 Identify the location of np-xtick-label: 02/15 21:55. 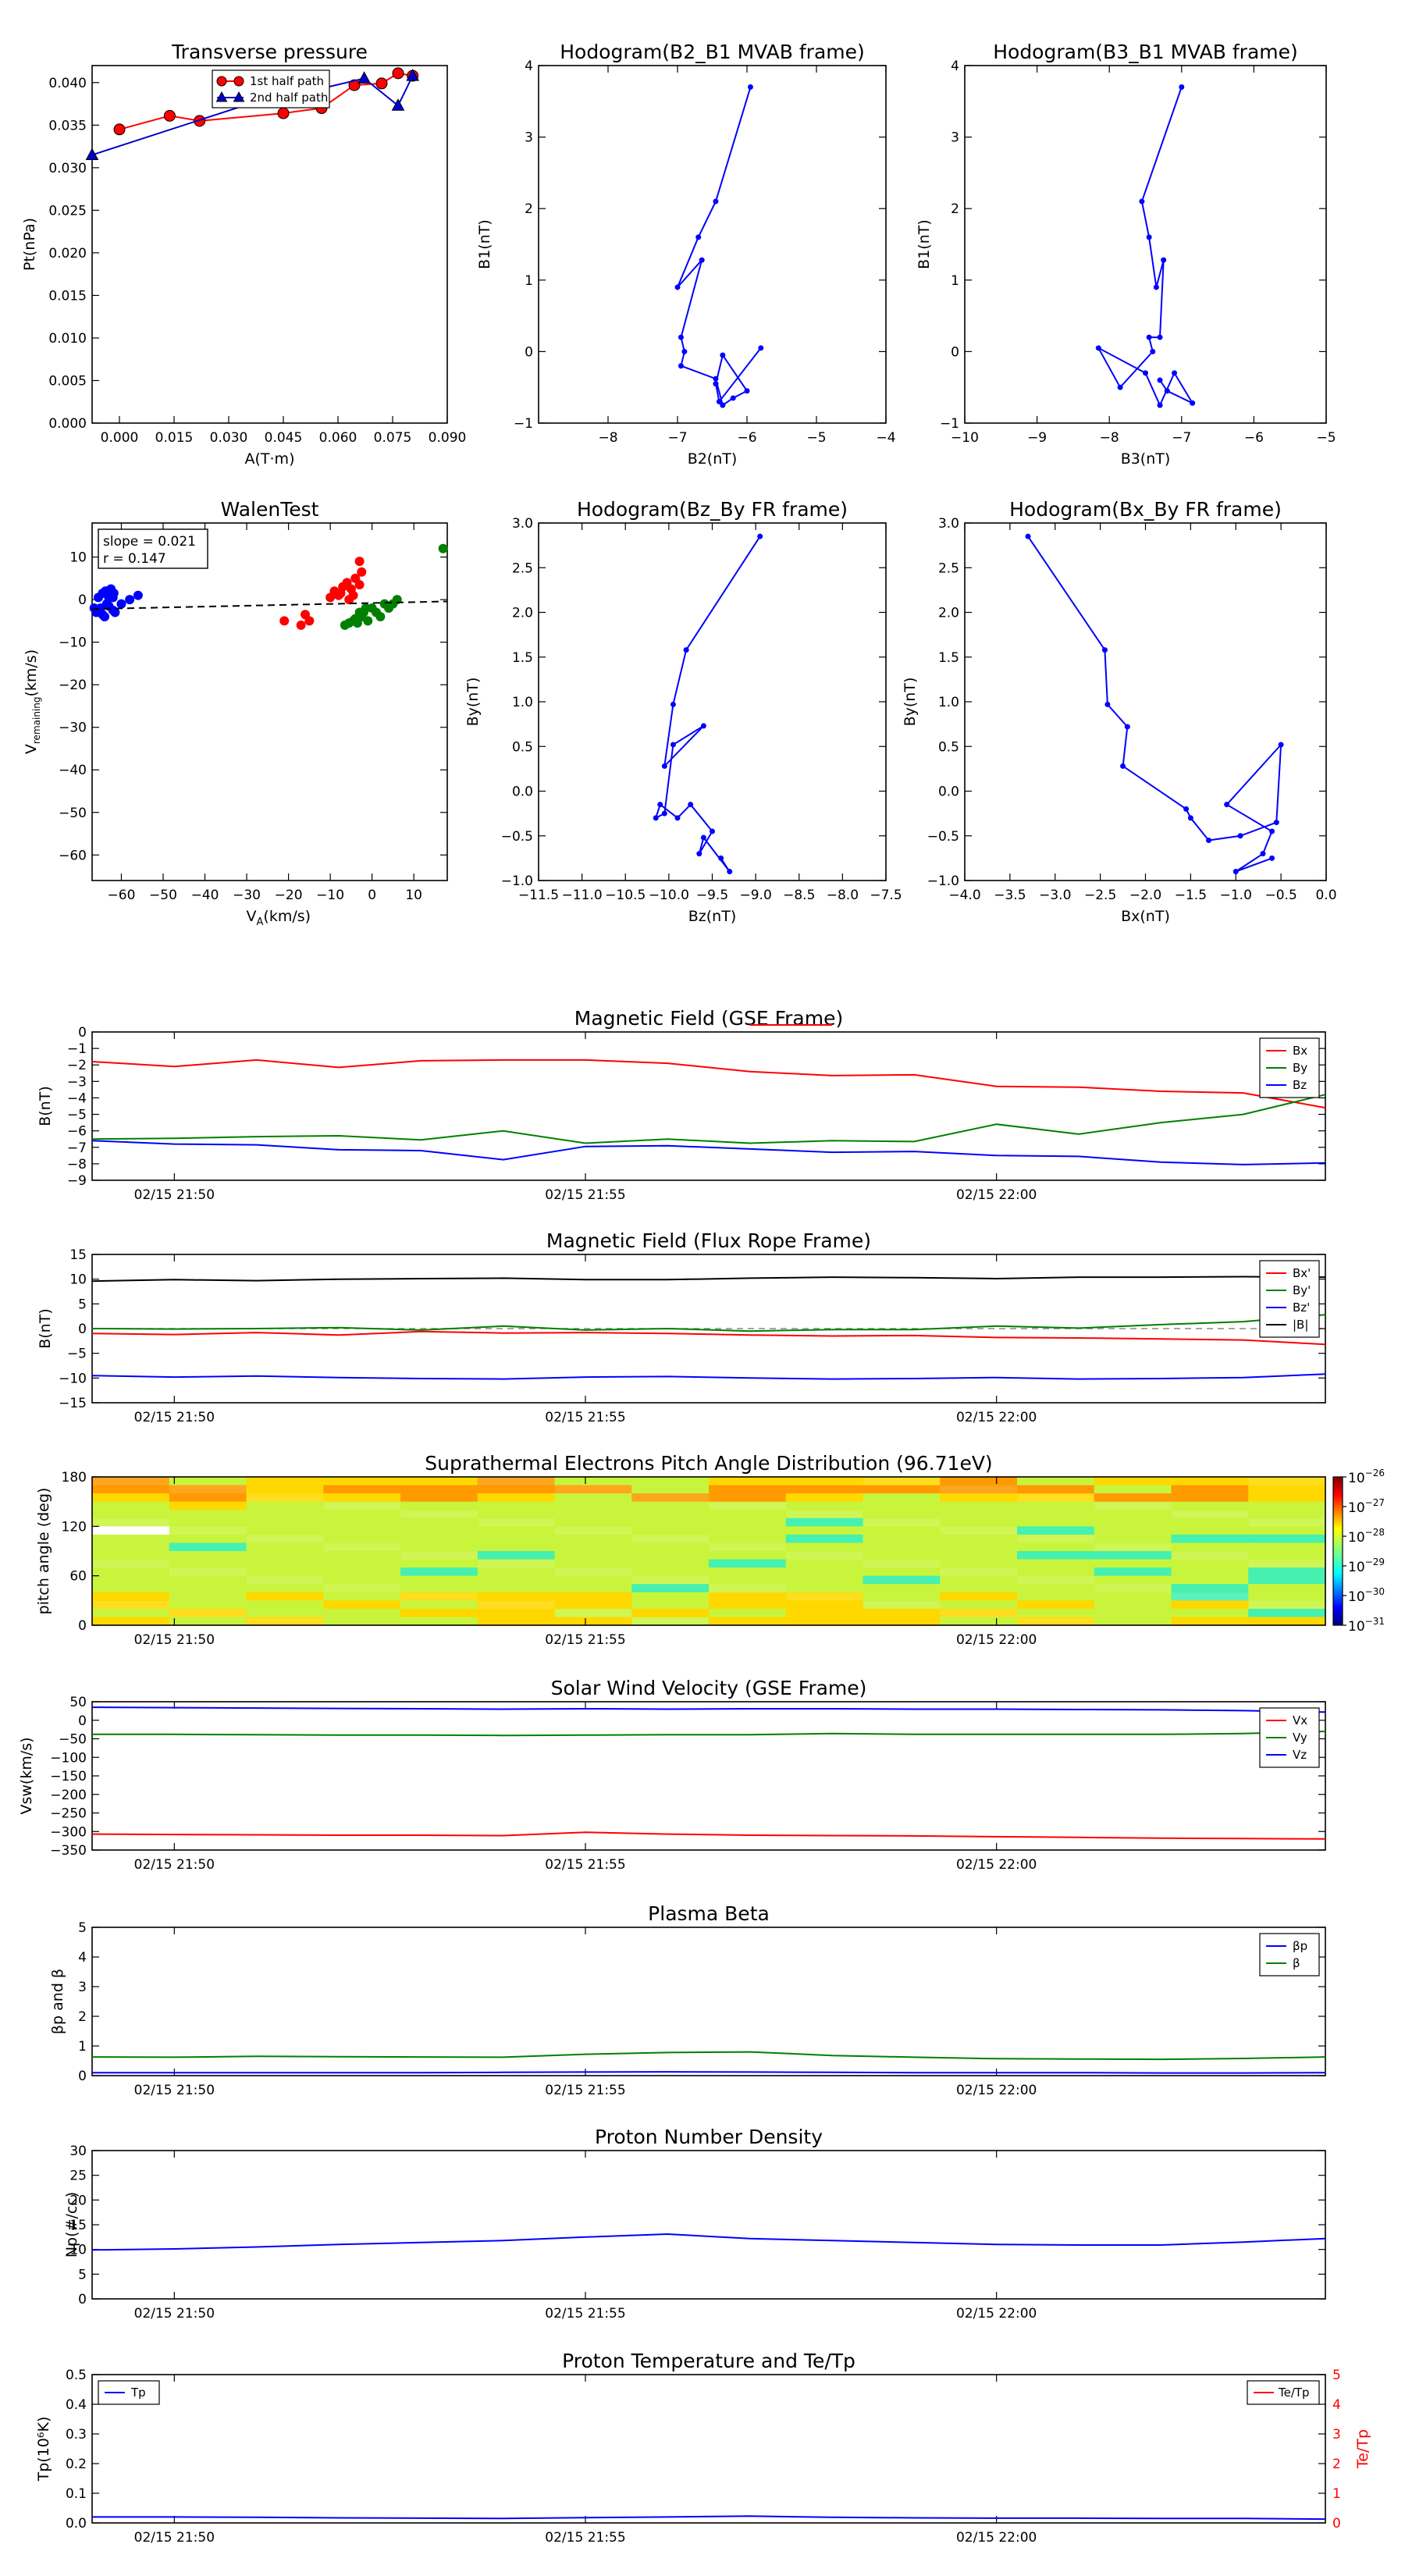
(585, 2314).